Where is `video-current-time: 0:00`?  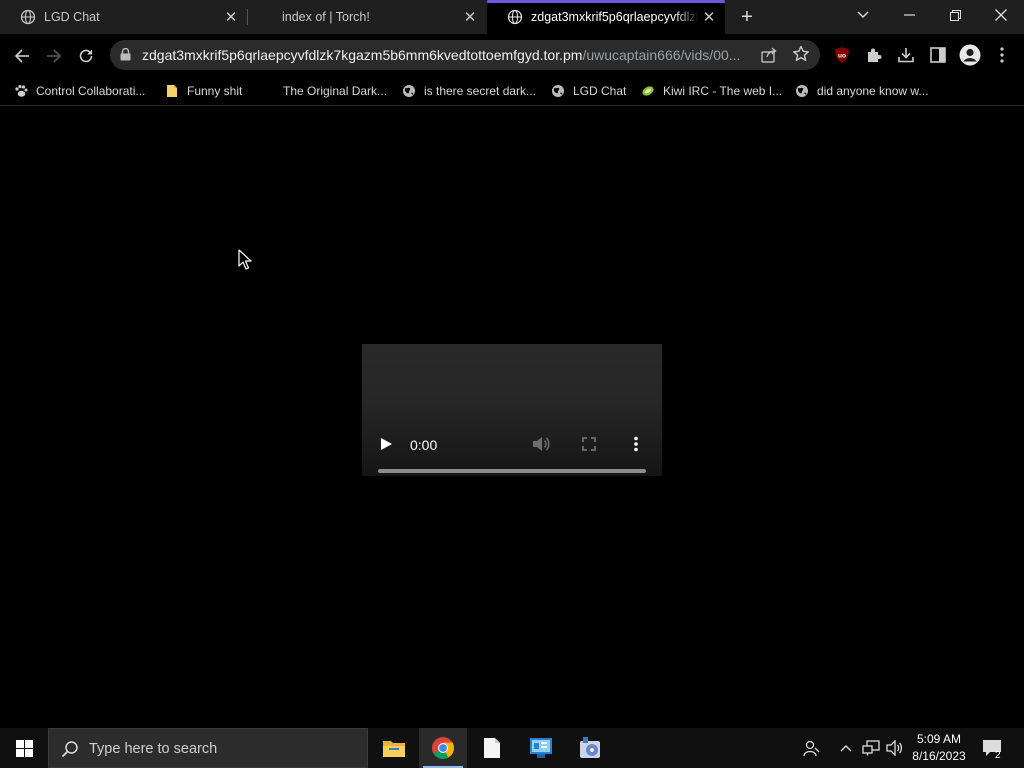 video-current-time: 0:00 is located at coordinates (424, 445).